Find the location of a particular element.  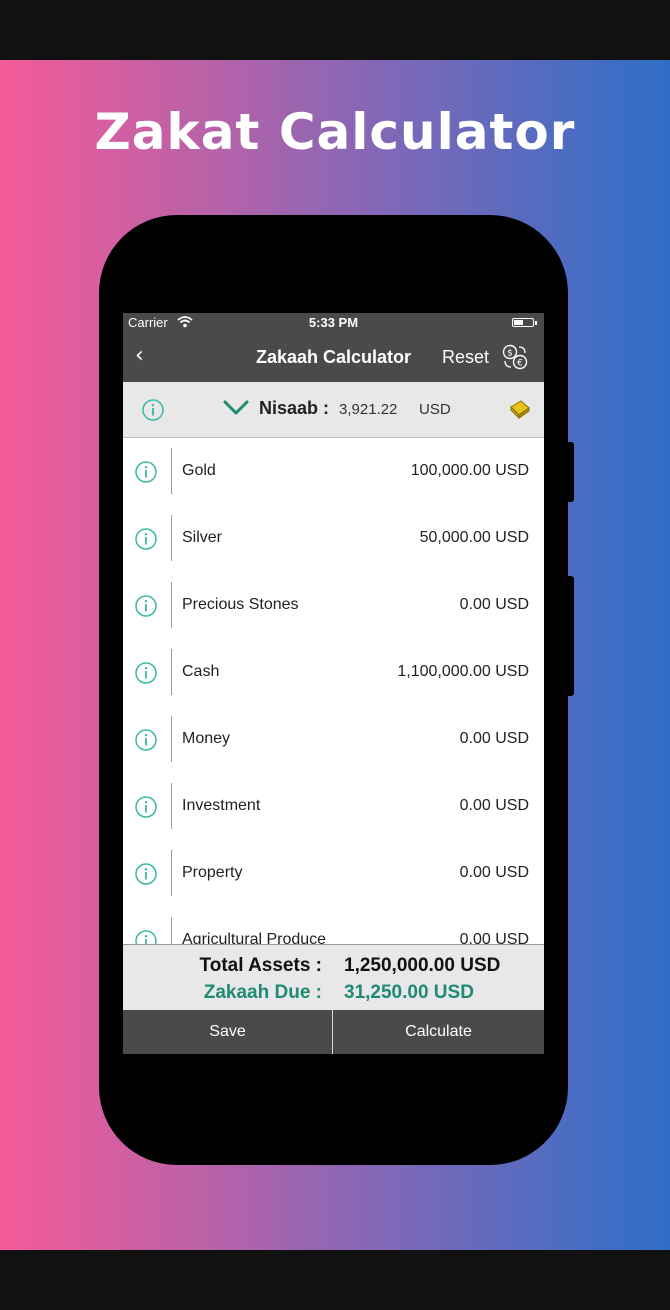

asset-row-gold: Gold 100,000.00 USD is located at coordinates (333, 471).